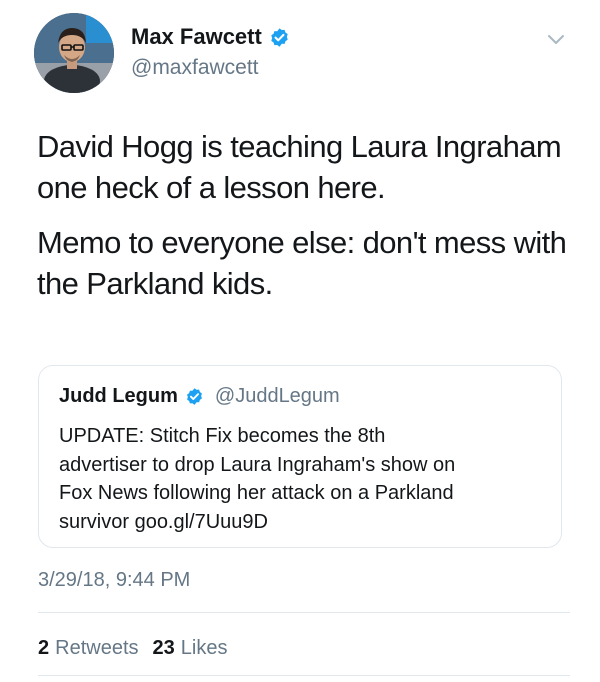 Image resolution: width=600 pixels, height=682 pixels. What do you see at coordinates (114, 580) in the screenshot?
I see `tweet-timestamp: 3/29/18, 9:44 PM` at bounding box center [114, 580].